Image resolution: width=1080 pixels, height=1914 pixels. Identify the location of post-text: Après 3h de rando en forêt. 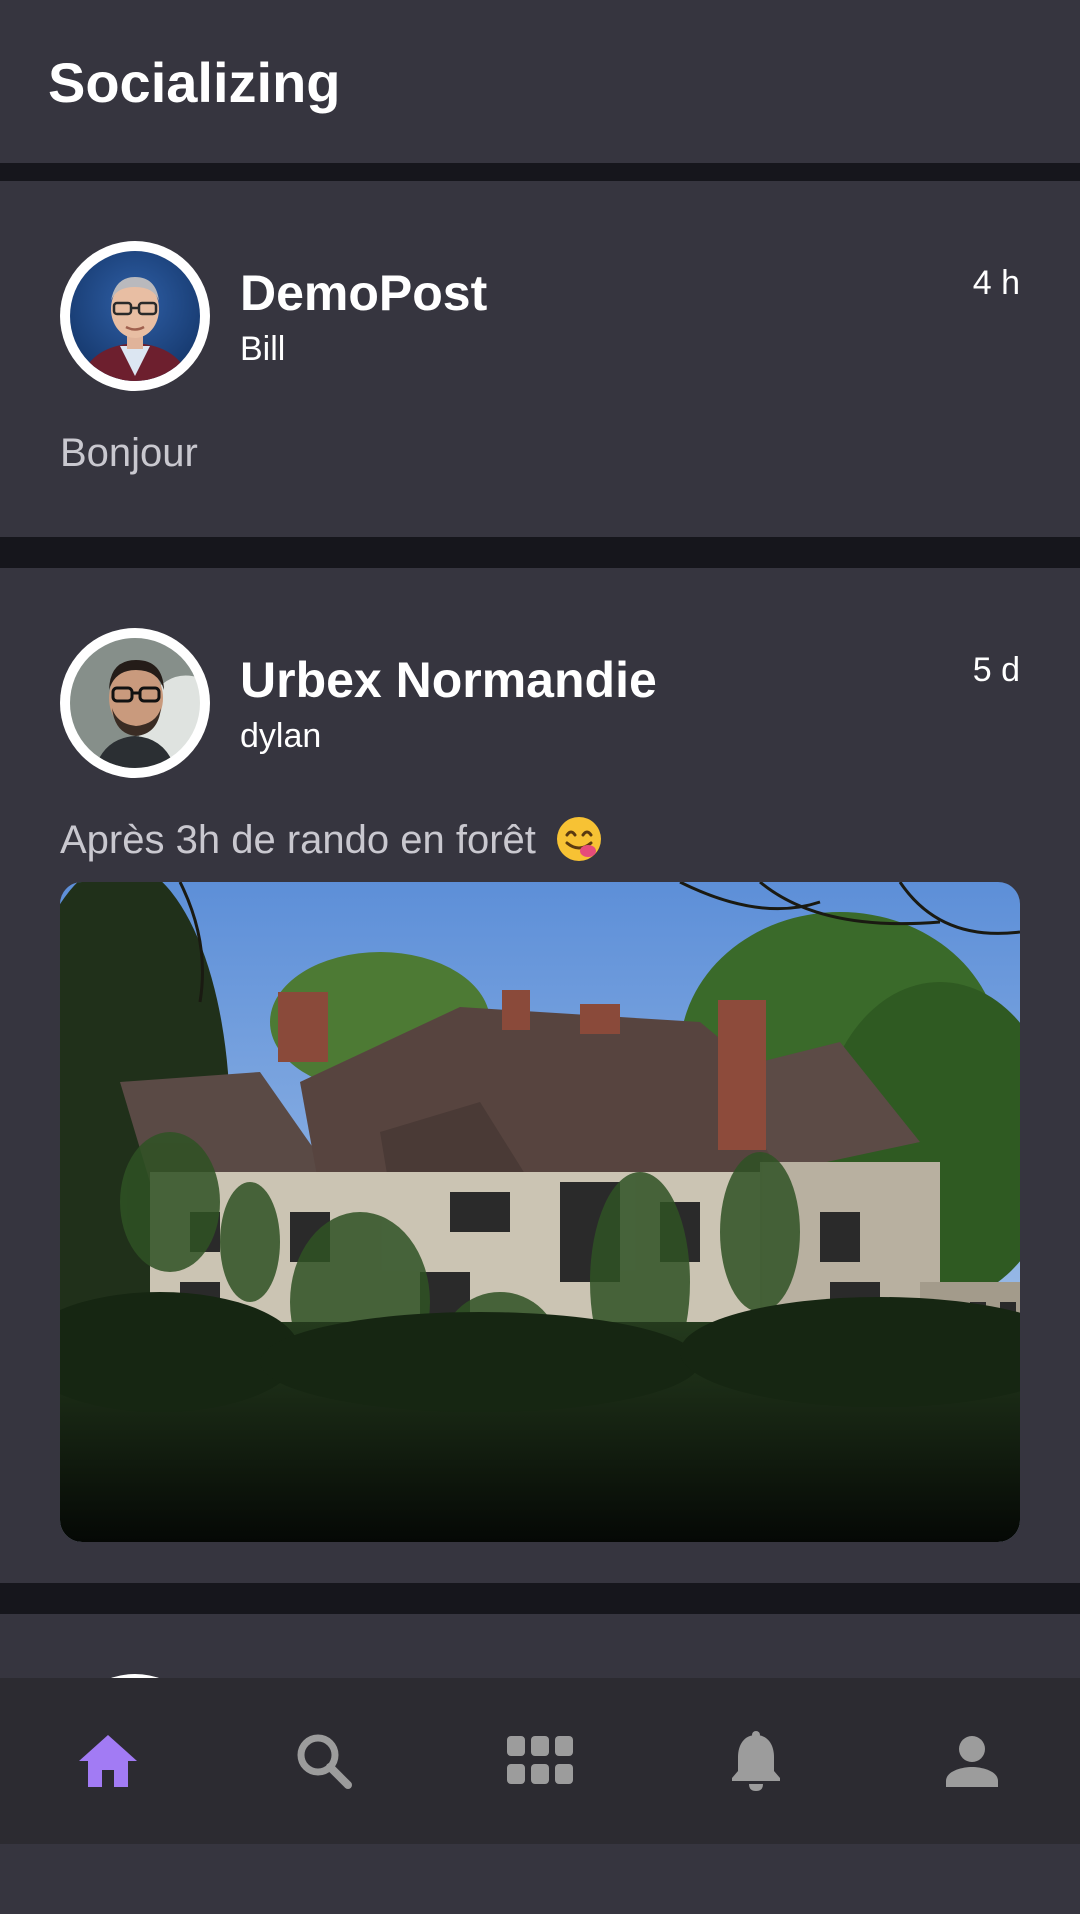
(331, 840).